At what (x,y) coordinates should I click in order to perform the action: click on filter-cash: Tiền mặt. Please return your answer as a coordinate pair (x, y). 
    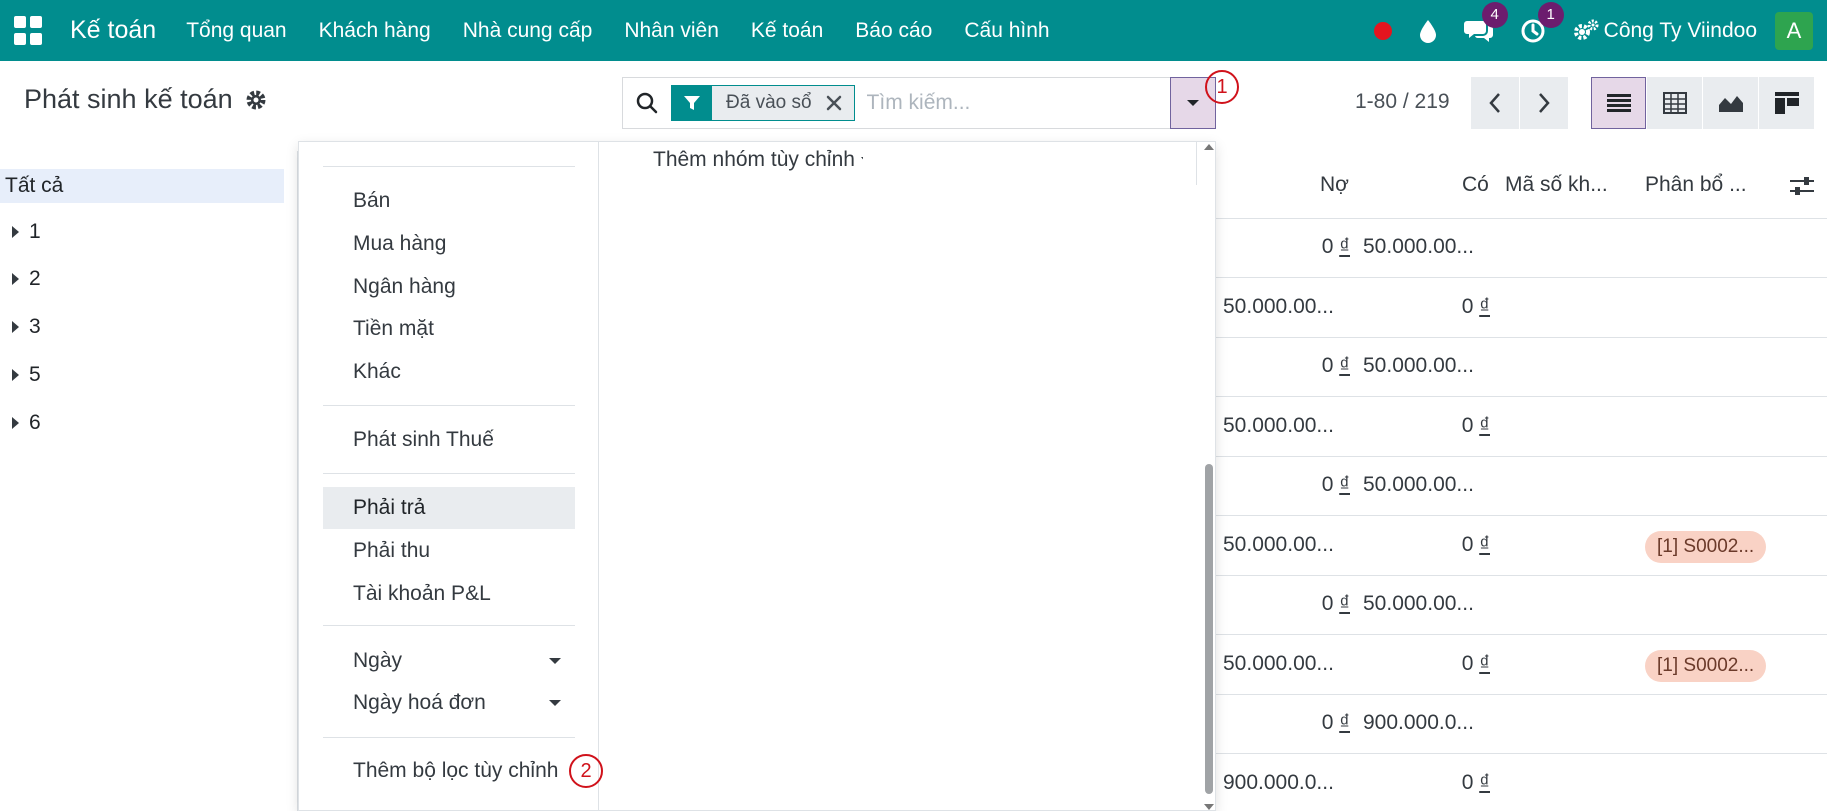
    Looking at the image, I should click on (449, 329).